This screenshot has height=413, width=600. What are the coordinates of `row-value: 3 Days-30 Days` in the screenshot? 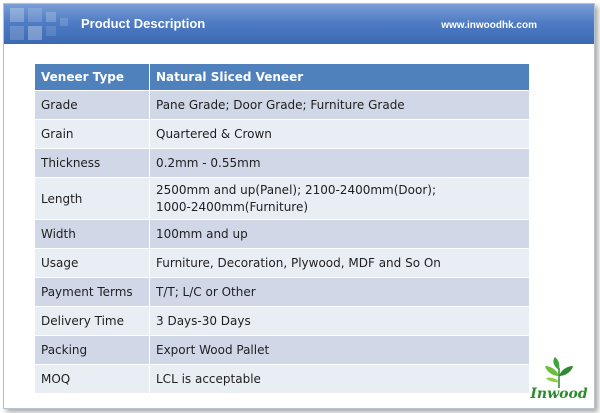 It's located at (339, 321).